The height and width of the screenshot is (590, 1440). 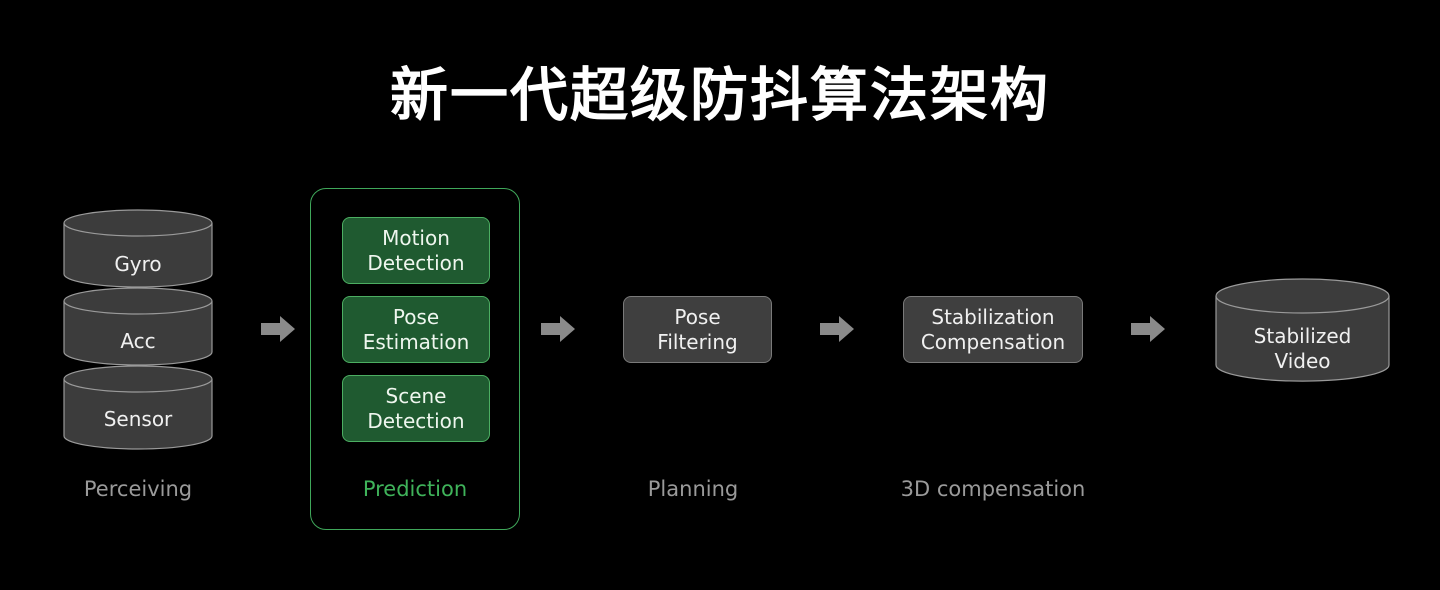 I want to click on cylinder-sensor: Sensor, so click(x=138, y=407).